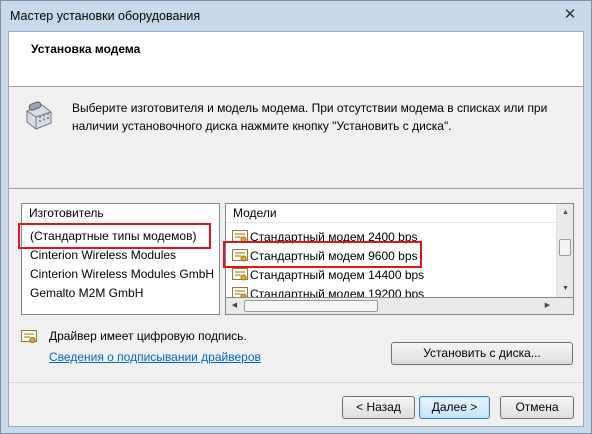 The image size is (592, 434). Describe the element at coordinates (337, 275) in the screenshot. I see `model-item-label: Стандартный модем 14400 bps` at that location.